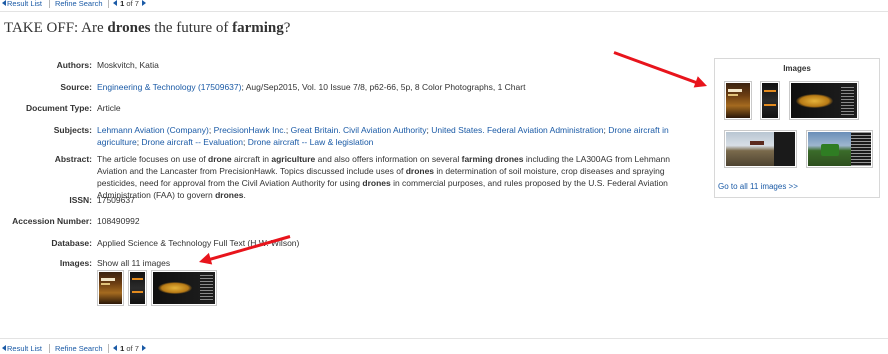 The height and width of the screenshot is (354, 888). Describe the element at coordinates (250, 130) in the screenshot. I see `subject-link: PrecisionHawk Inc.` at that location.